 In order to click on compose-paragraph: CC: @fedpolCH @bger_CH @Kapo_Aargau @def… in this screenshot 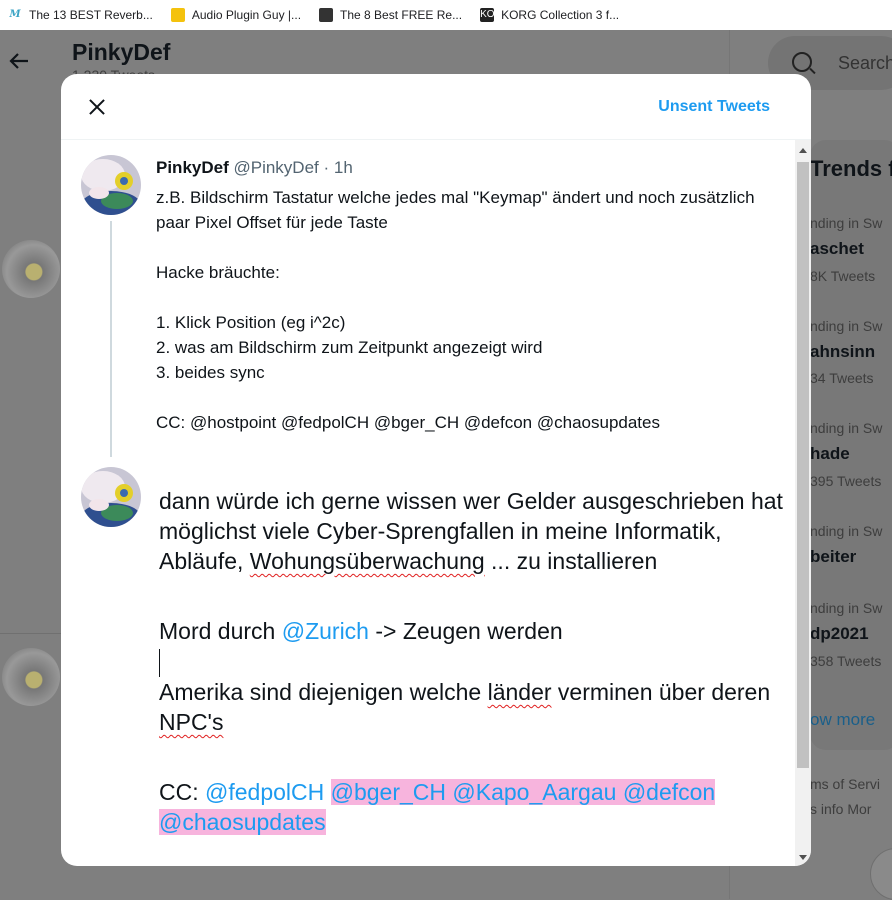, I will do `click(471, 807)`.